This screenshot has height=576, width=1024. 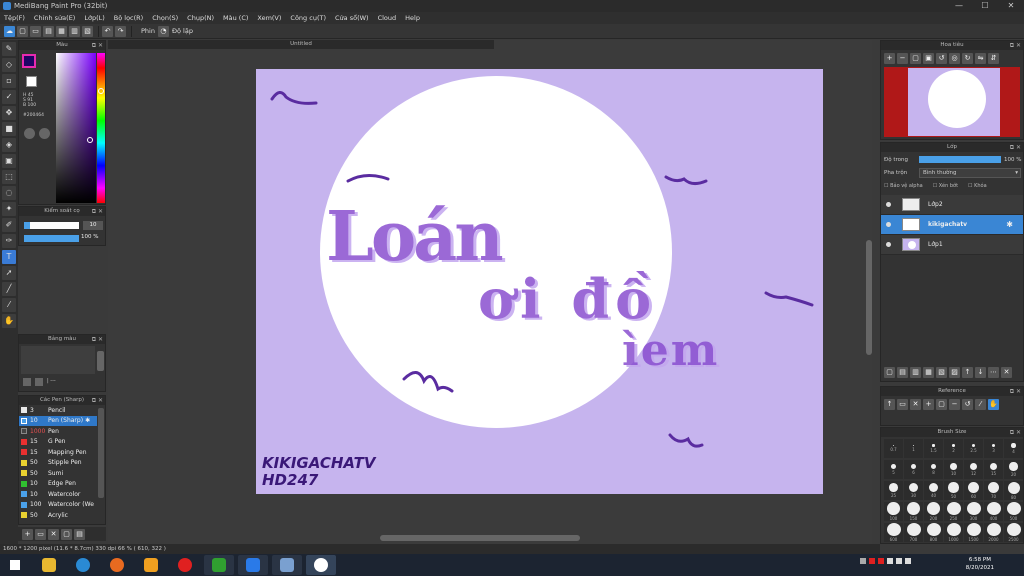 What do you see at coordinates (74, 31) in the screenshot?
I see `grid-icon: ▥` at bounding box center [74, 31].